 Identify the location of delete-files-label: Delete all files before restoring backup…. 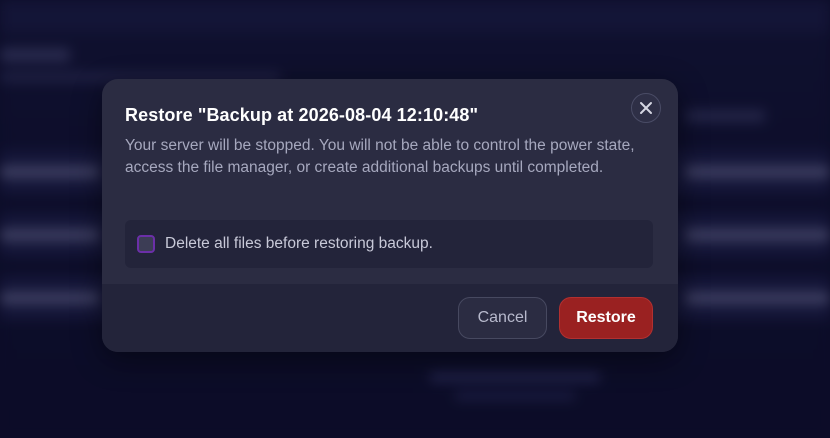
(299, 244).